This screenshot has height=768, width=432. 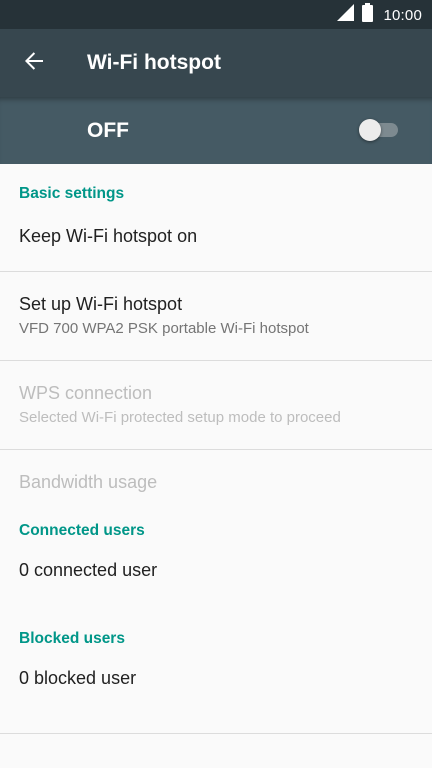 What do you see at coordinates (216, 130) in the screenshot?
I see `hotspot-master-switch: OFF` at bounding box center [216, 130].